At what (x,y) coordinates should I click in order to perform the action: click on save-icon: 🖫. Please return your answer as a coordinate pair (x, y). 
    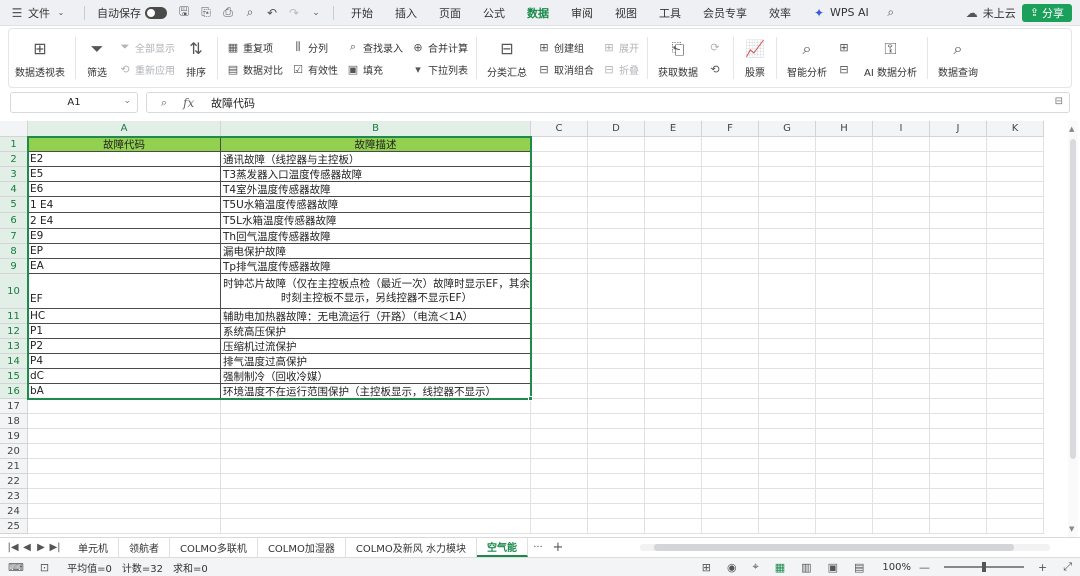
    Looking at the image, I should click on (184, 12).